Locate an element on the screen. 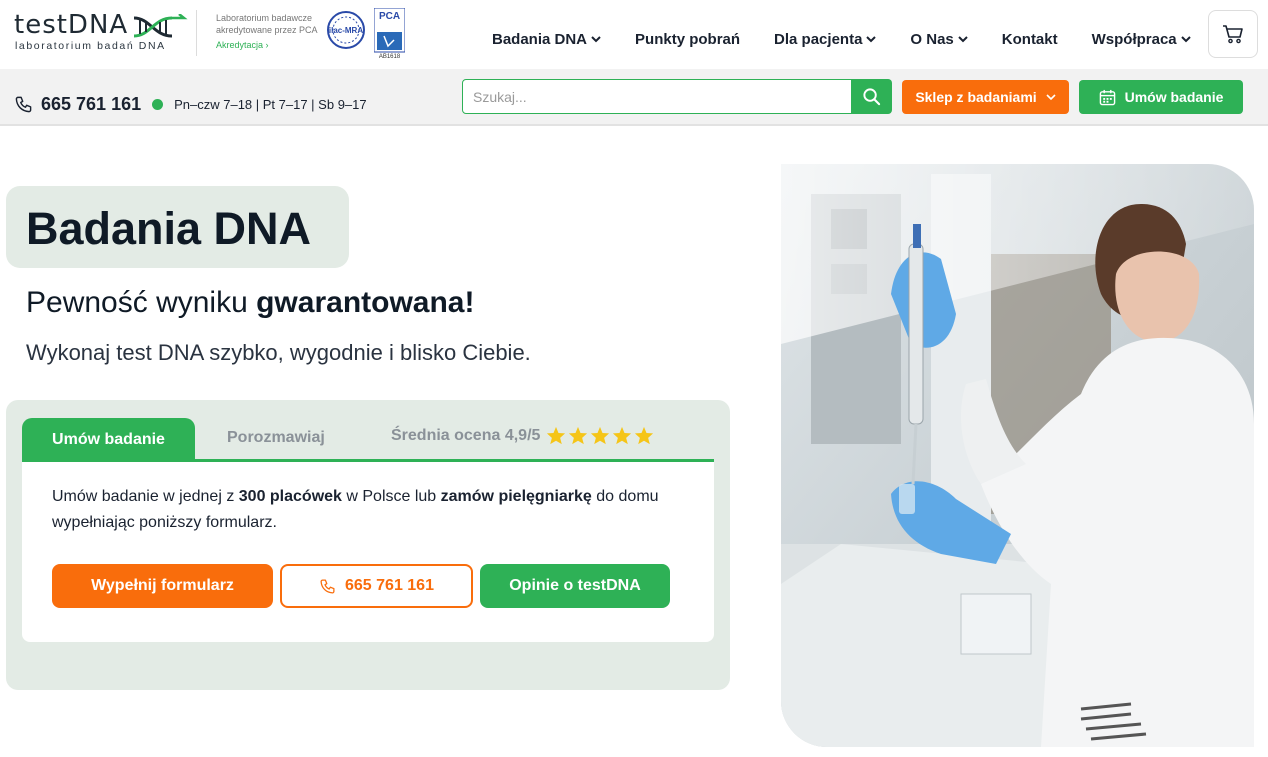  text-part-2: w Polsce lub is located at coordinates (391, 496).